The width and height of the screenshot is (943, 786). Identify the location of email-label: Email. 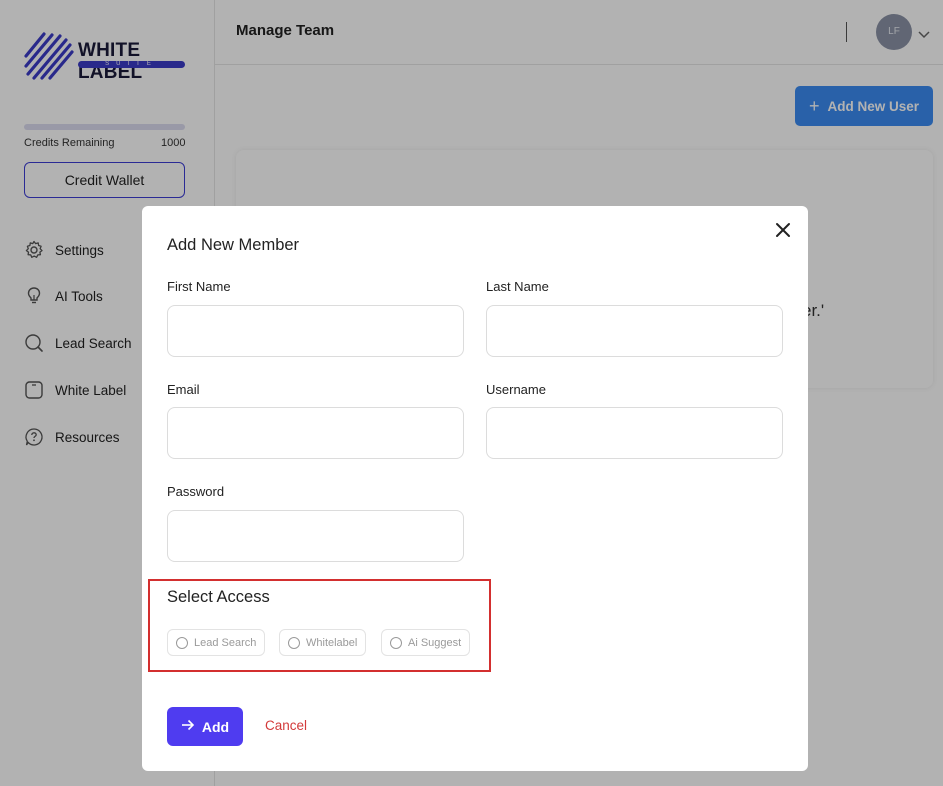
(183, 389).